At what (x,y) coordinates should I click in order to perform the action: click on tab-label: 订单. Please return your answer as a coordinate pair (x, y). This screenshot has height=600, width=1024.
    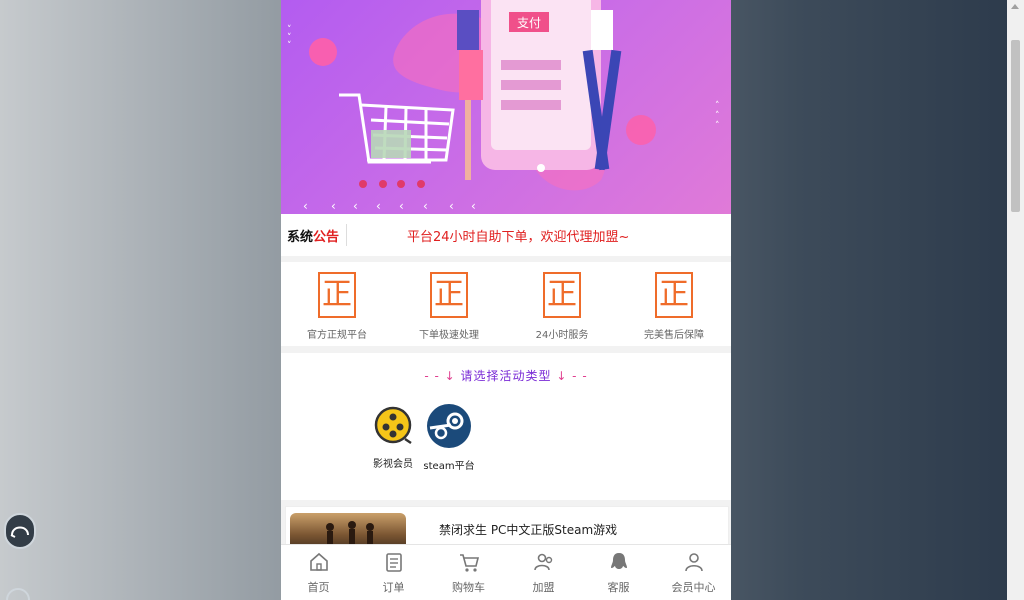
    Looking at the image, I should click on (393, 587).